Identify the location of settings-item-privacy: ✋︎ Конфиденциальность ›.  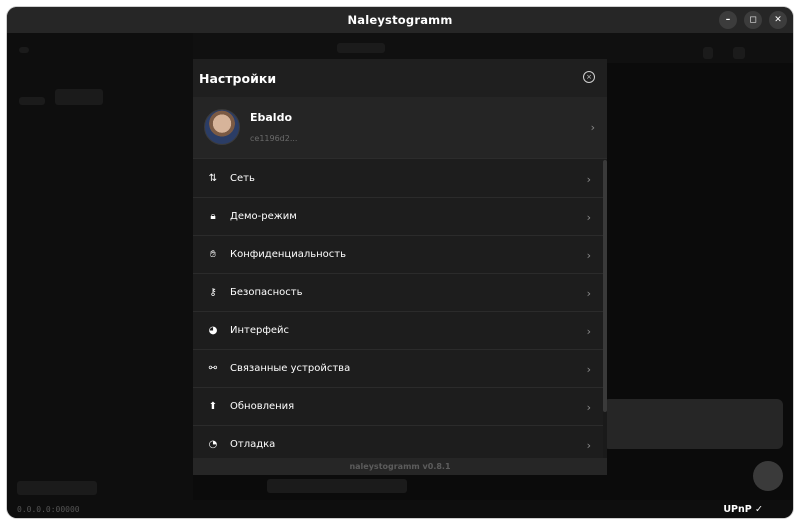
(398, 255).